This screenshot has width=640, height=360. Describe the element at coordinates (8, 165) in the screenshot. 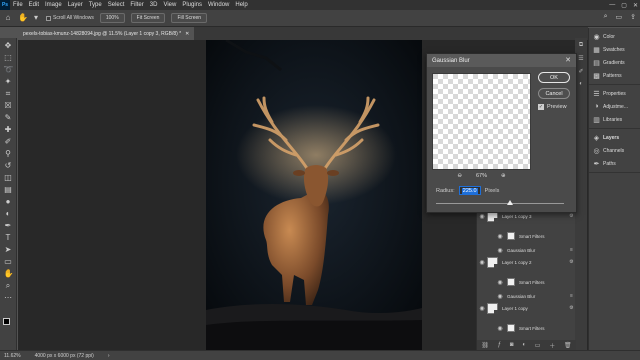

I see `history-brush-icon: ↺` at that location.